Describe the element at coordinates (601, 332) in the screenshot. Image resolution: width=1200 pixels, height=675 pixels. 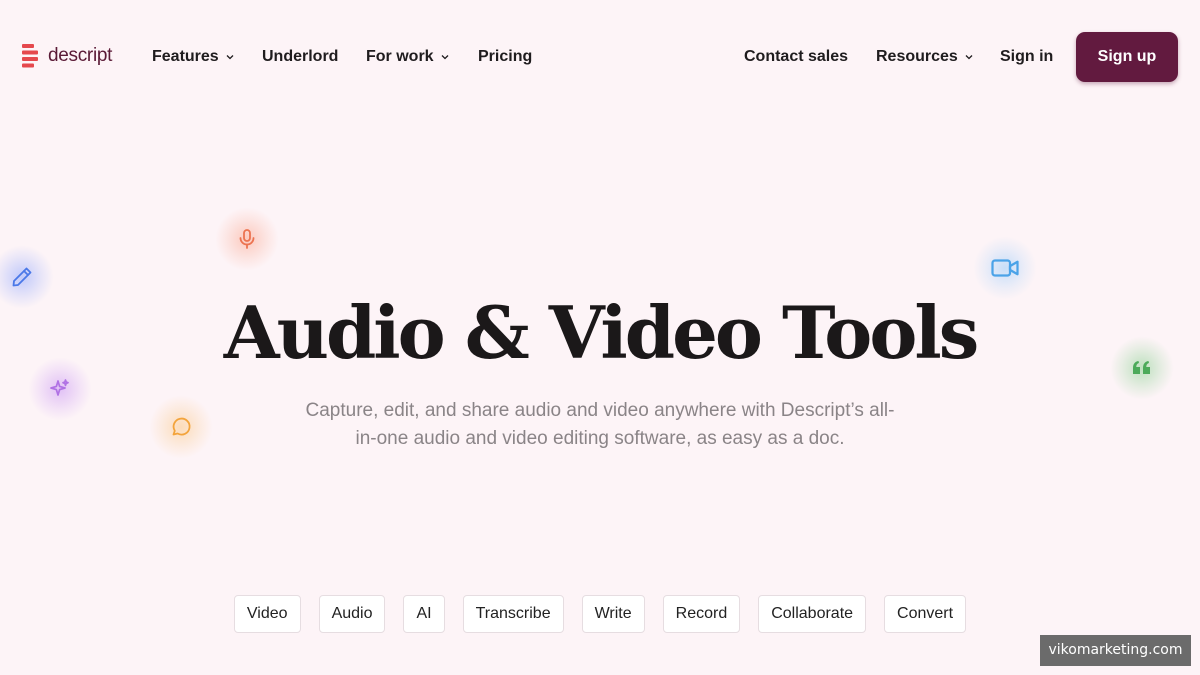
I see `hero-title: Audio & Video Tools` at that location.